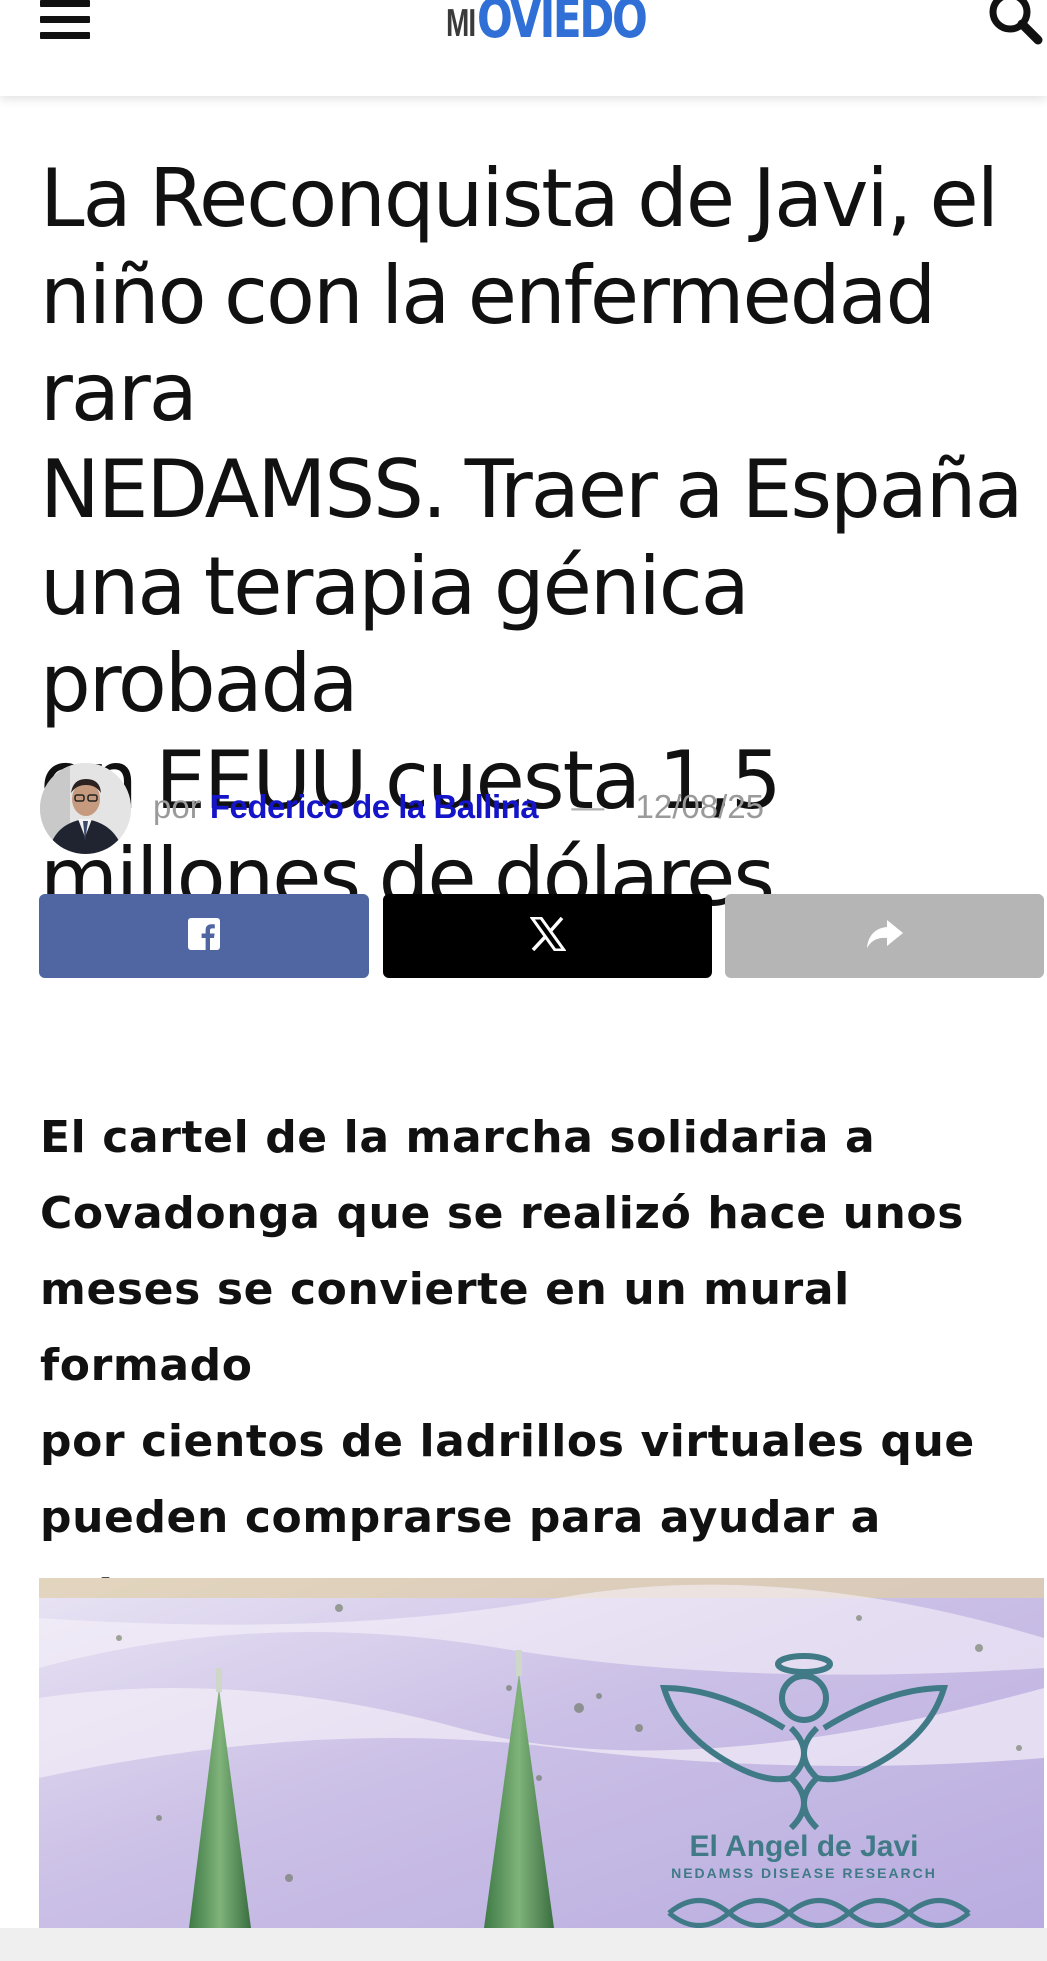 The height and width of the screenshot is (1961, 1047). What do you see at coordinates (374, 806) in the screenshot?
I see `author-link: Federico de la Ballina` at bounding box center [374, 806].